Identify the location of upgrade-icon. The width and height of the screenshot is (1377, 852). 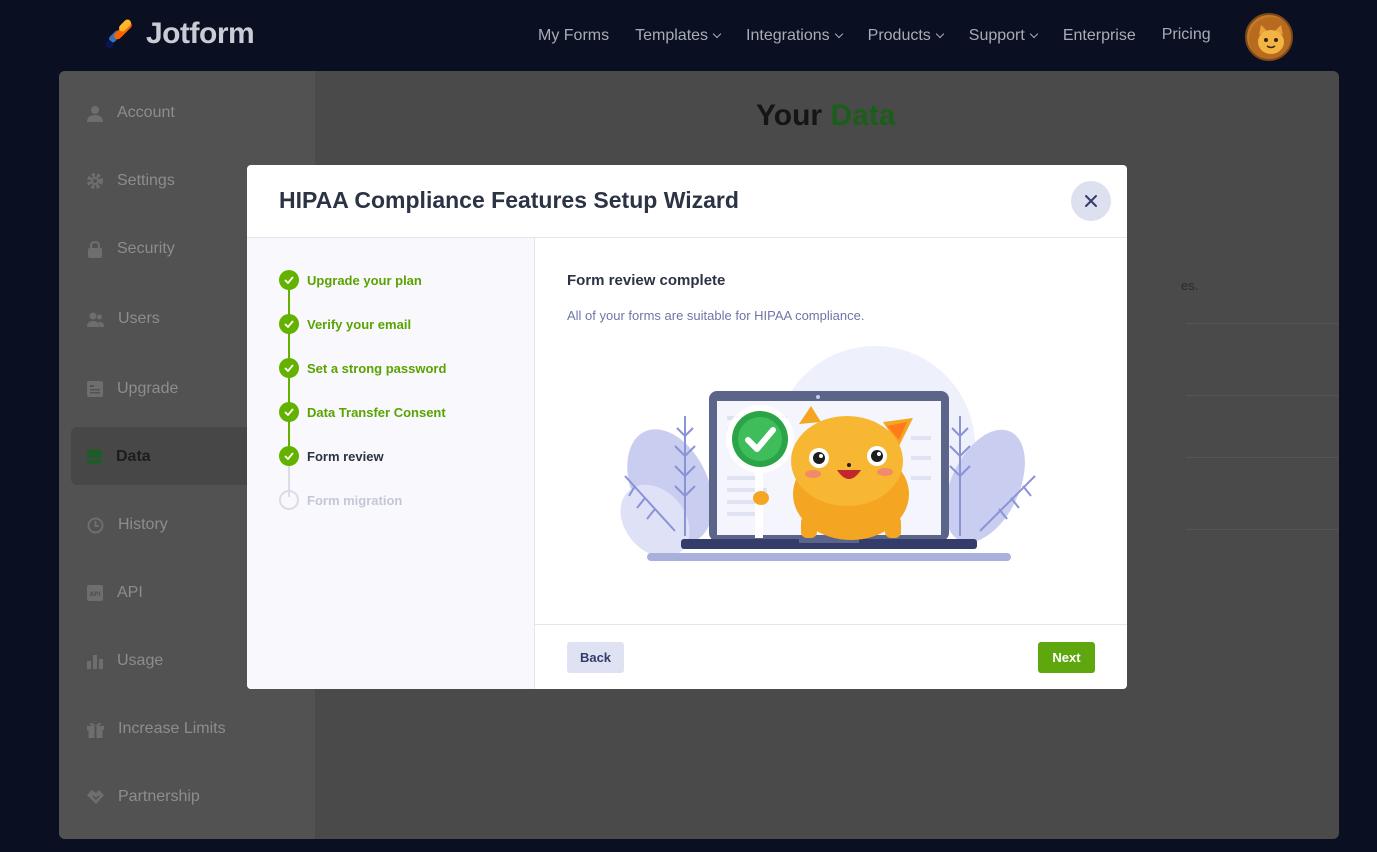
(95, 389).